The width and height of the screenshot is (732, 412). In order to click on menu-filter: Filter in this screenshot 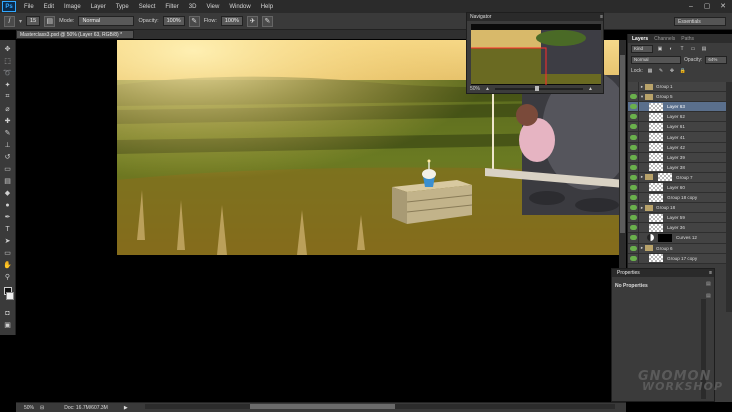, I will do `click(171, 7)`.